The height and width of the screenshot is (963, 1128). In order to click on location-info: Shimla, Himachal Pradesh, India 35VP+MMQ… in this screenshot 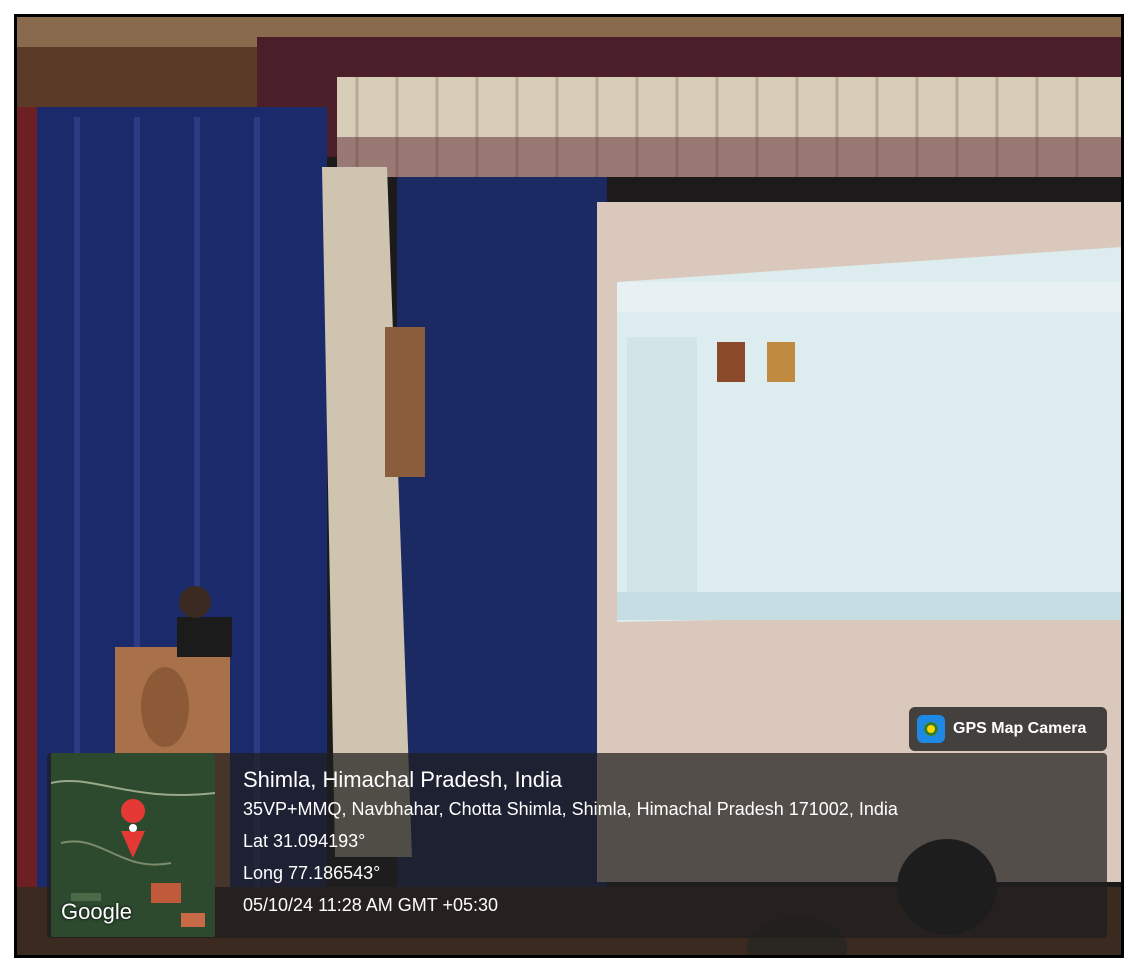, I will do `click(570, 847)`.